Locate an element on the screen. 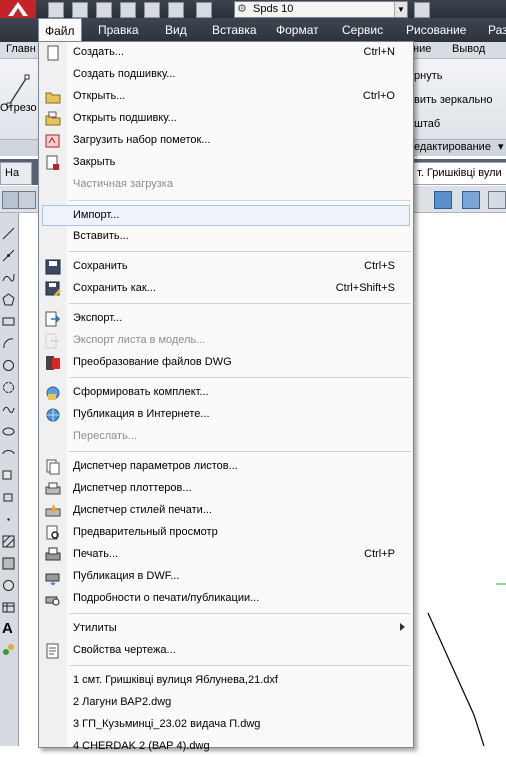 This screenshot has height=757, width=506. file-menu-item: Предварительный просмотр is located at coordinates (226, 532).